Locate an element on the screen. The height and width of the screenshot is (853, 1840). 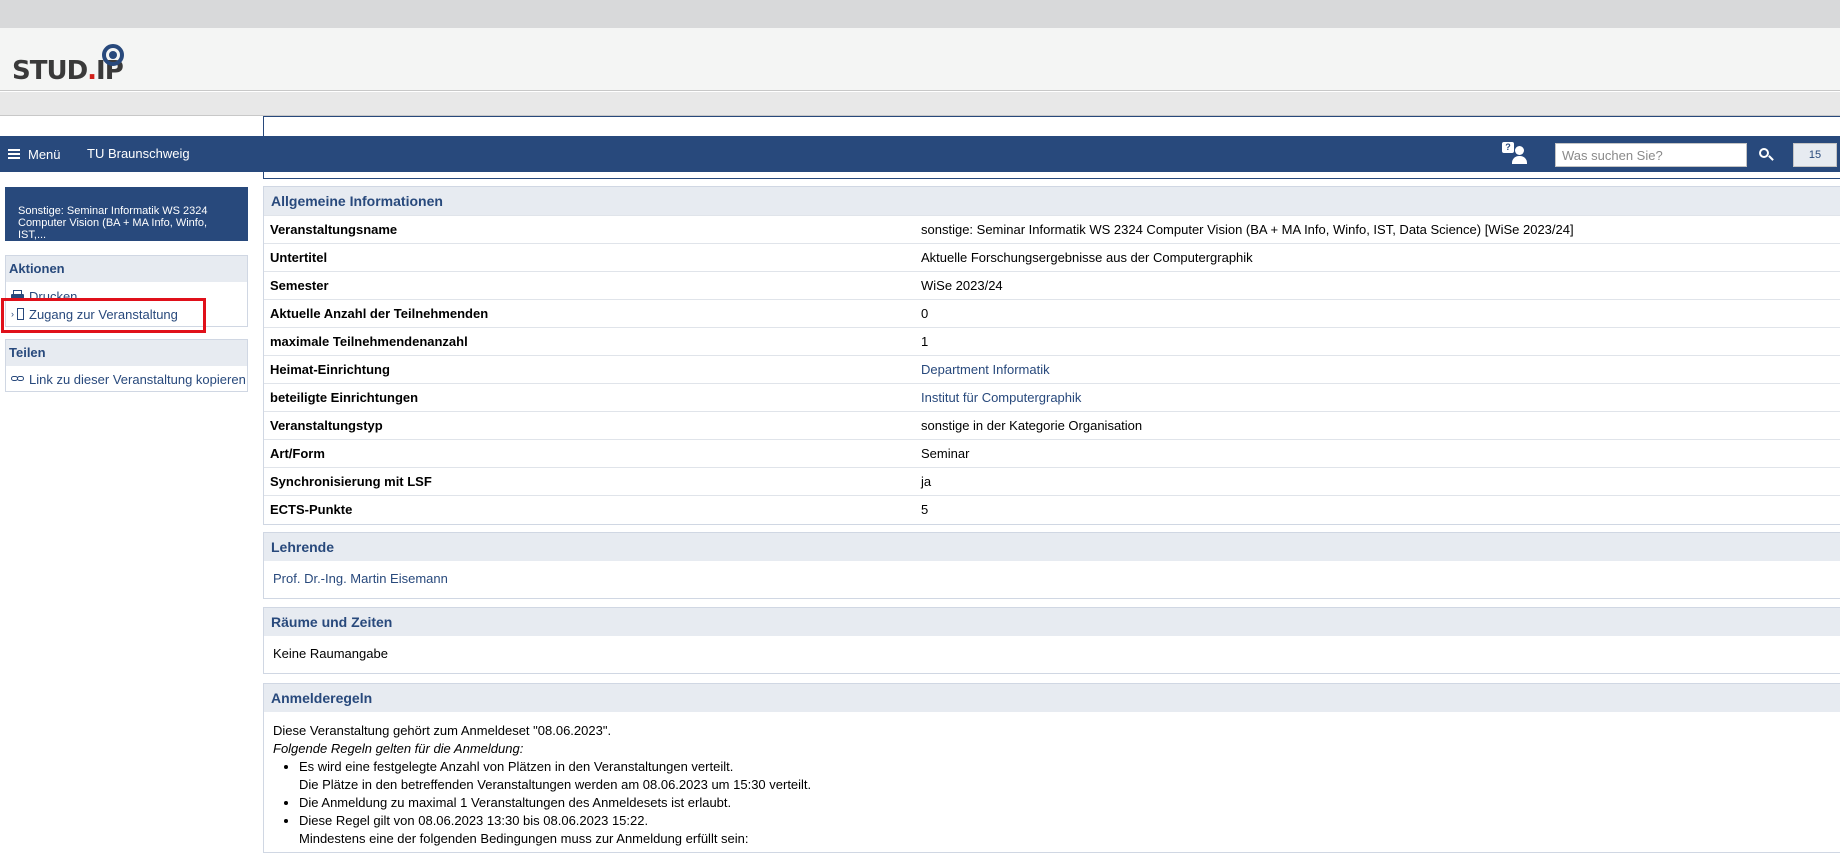
hamburger-icon is located at coordinates (14, 154).